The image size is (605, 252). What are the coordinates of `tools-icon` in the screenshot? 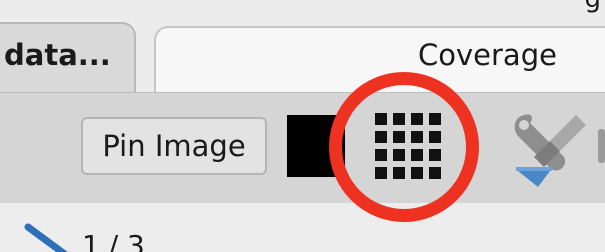 It's located at (550, 150).